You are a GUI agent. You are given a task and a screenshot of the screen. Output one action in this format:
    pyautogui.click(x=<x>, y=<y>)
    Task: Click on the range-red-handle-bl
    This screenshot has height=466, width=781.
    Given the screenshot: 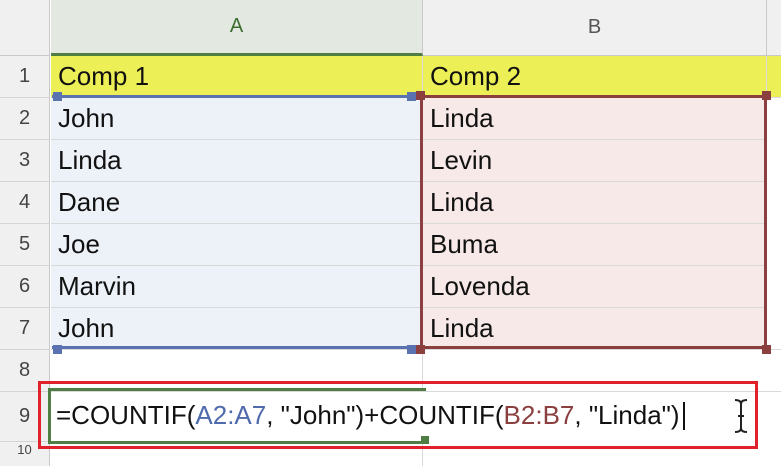 What is the action you would take?
    pyautogui.click(x=420, y=349)
    